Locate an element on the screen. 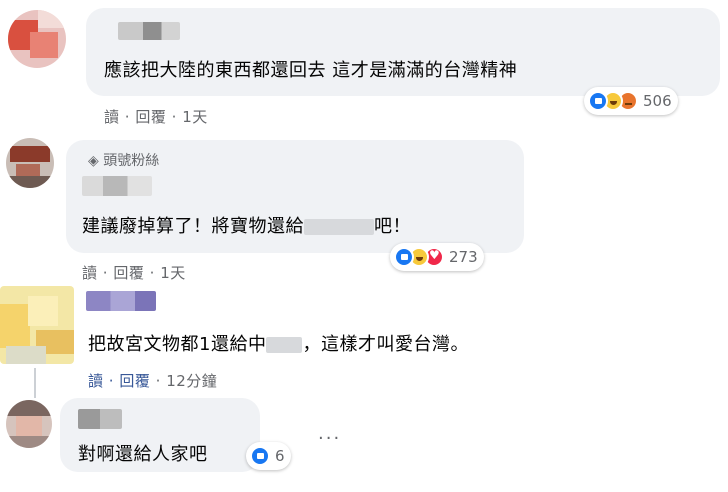 Image resolution: width=728 pixels, height=492 pixels. comment-text: 建議廢掉算了！將寶物還給 吧！ is located at coordinates (246, 226).